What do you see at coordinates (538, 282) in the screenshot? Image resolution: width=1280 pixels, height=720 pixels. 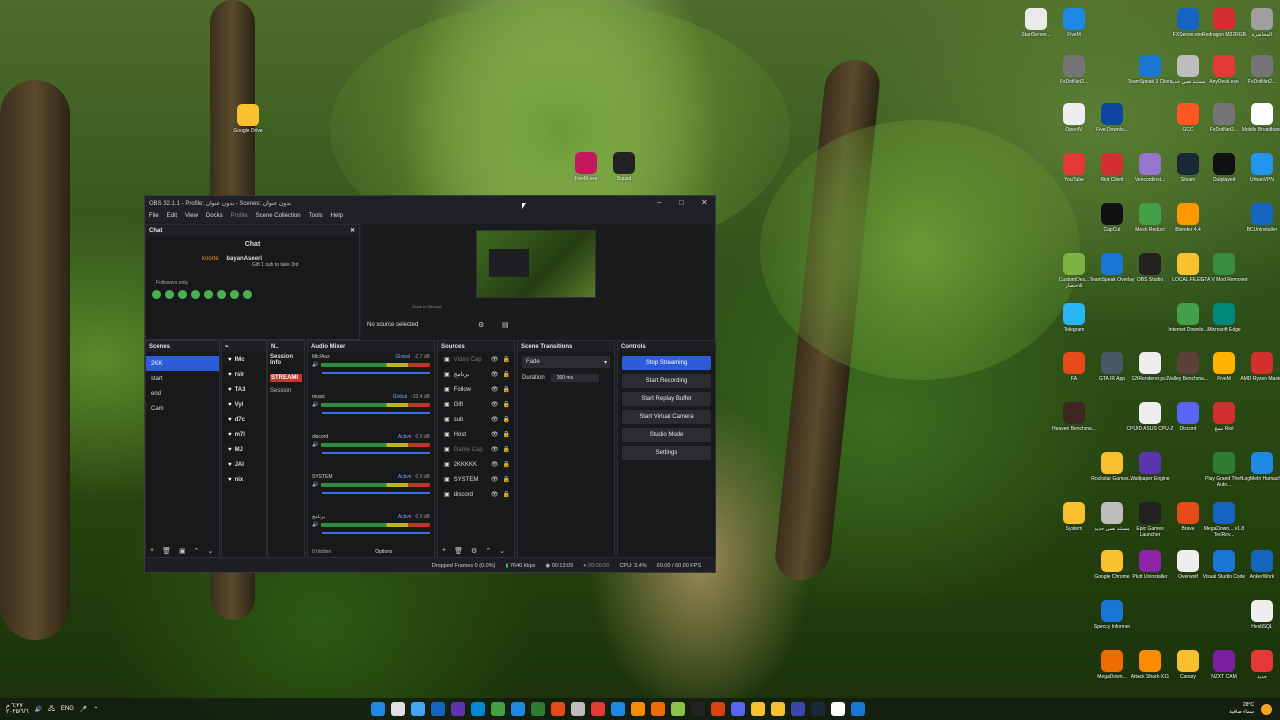 I see `preview-area: Scale to Window No source selected ⚙ ▤` at bounding box center [538, 282].